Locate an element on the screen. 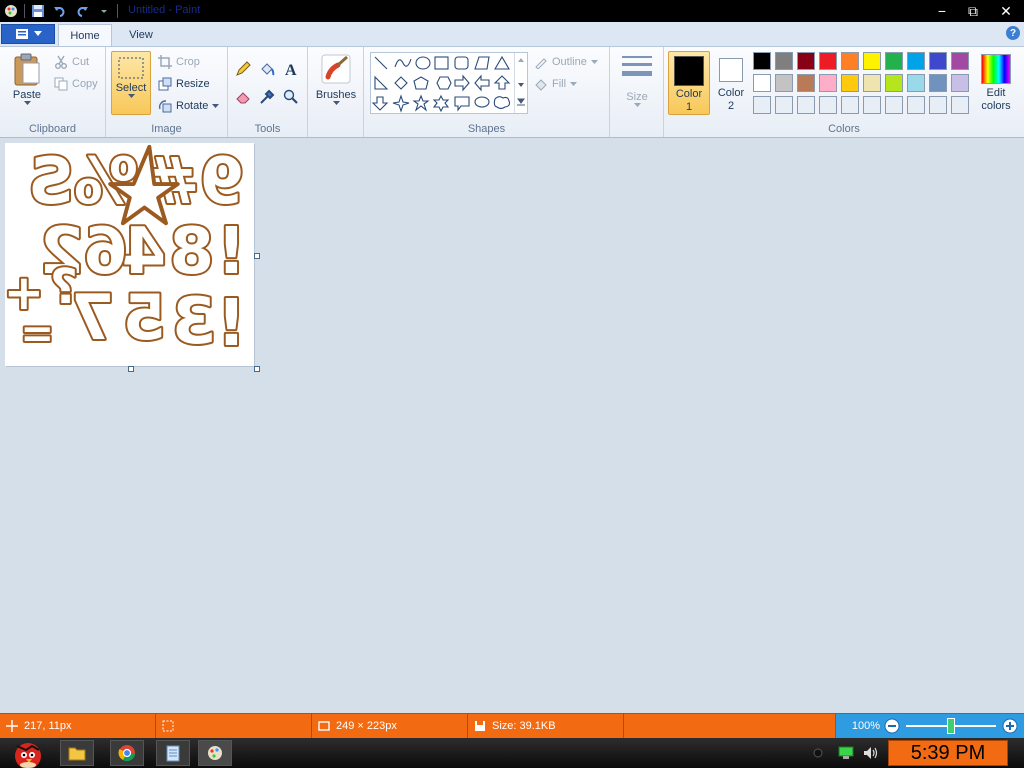  fill-button: Fill is located at coordinates (556, 84).